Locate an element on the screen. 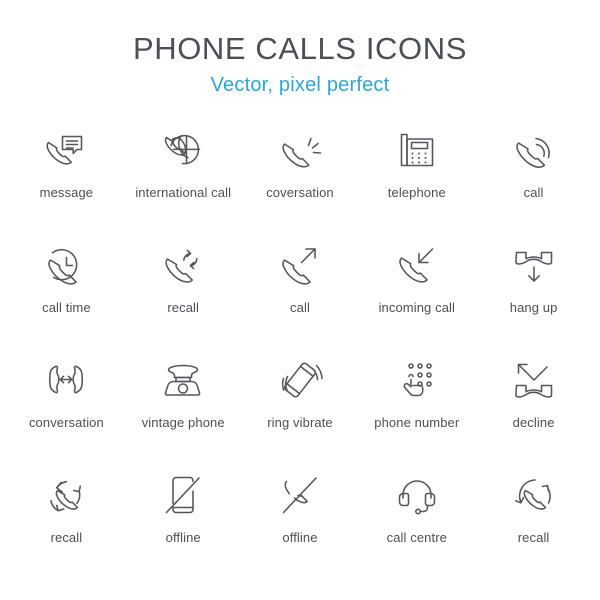  page-title: PHONE CALLS ICONS is located at coordinates (300, 48).